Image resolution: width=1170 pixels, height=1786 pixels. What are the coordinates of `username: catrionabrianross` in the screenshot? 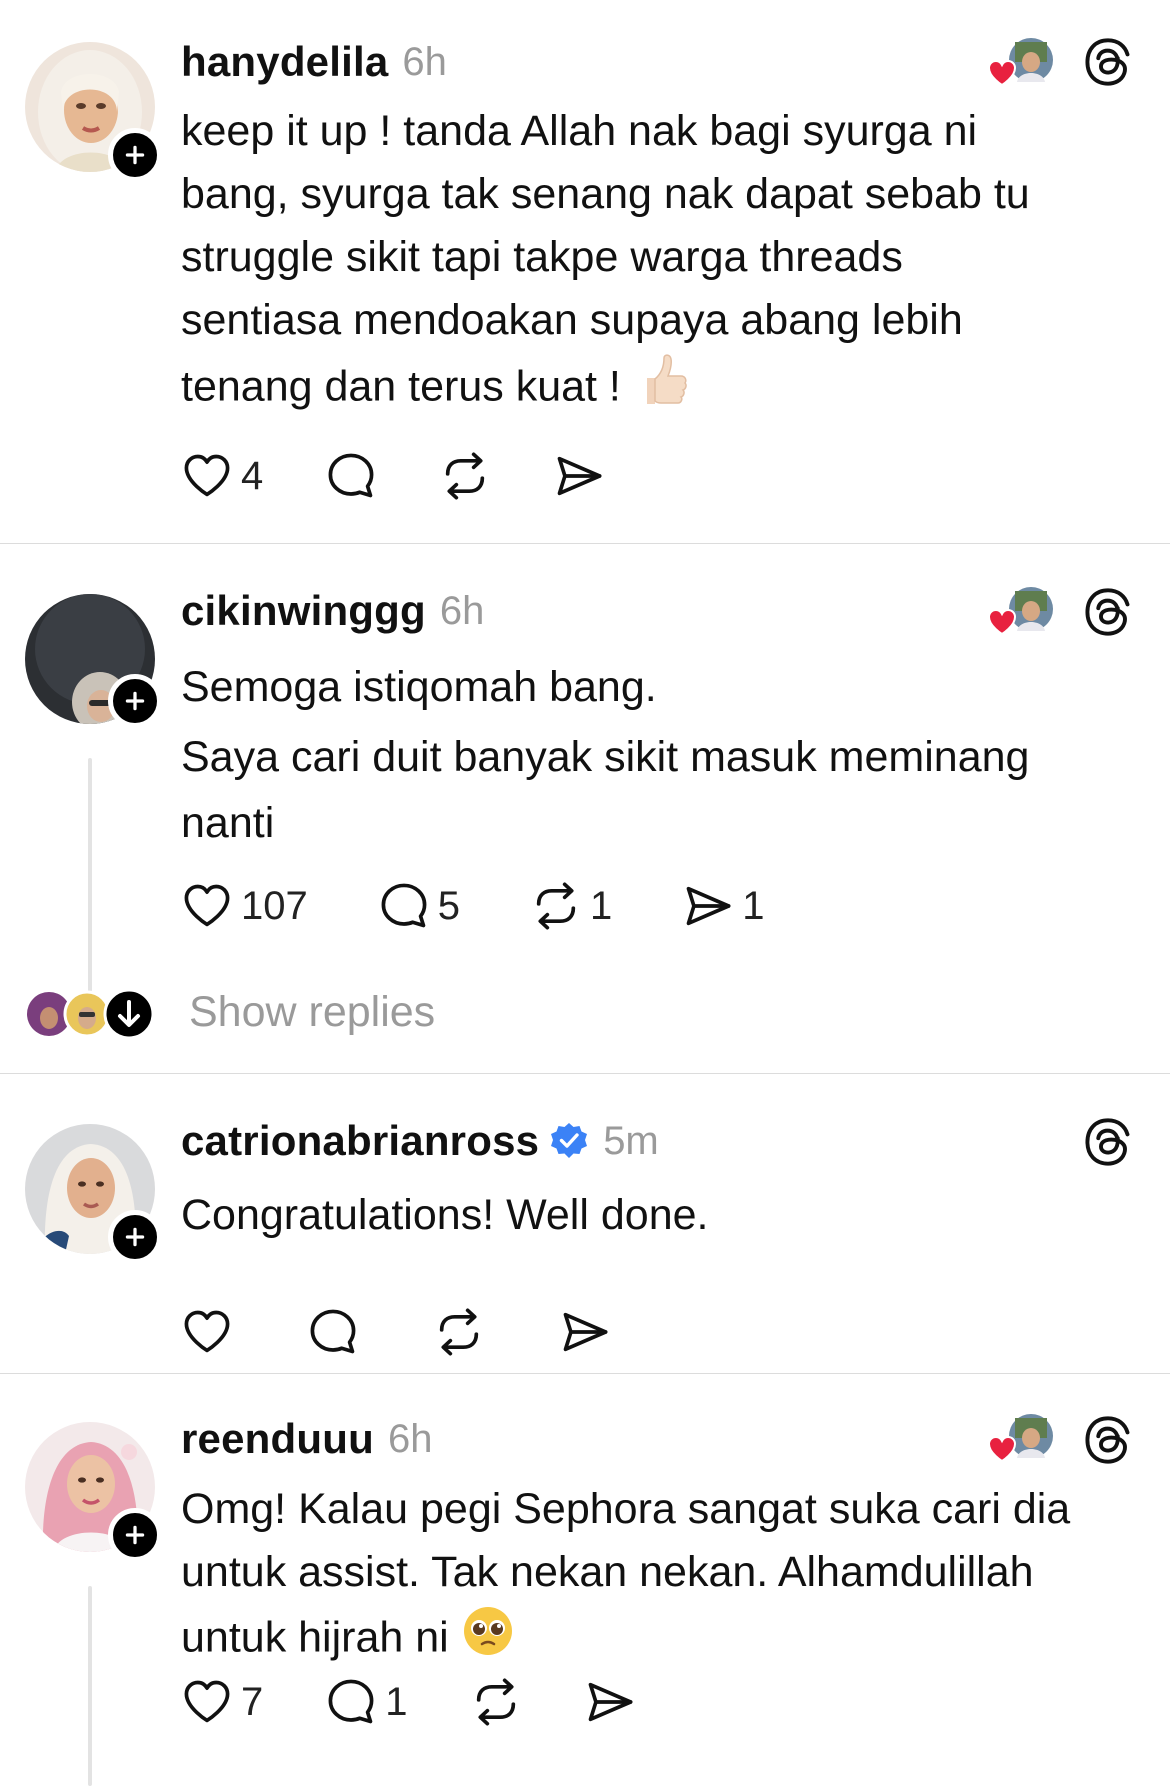 It's located at (360, 1141).